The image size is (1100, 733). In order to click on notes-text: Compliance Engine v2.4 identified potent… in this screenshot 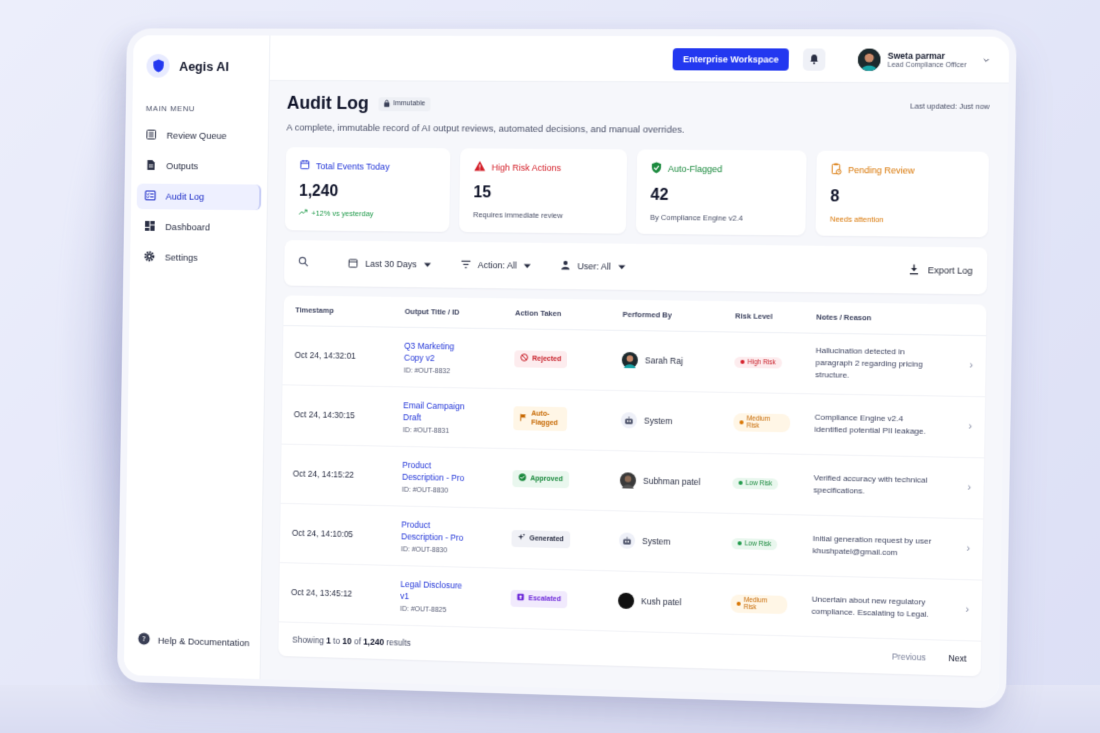, I will do `click(875, 425)`.